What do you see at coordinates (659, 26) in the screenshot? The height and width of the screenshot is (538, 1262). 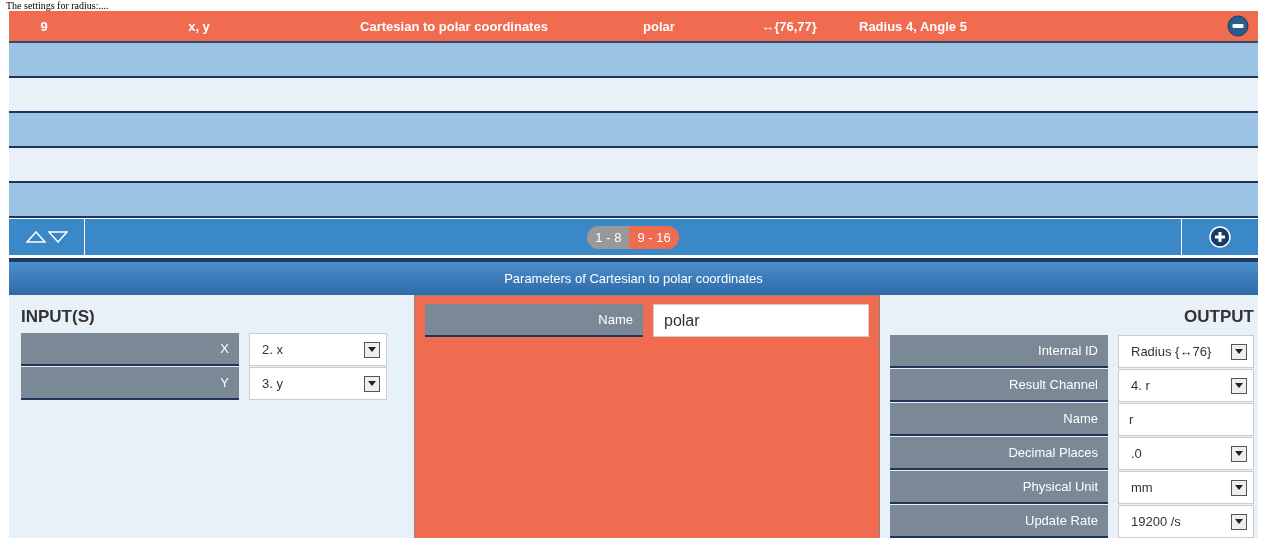 I see `table-cell: polar` at bounding box center [659, 26].